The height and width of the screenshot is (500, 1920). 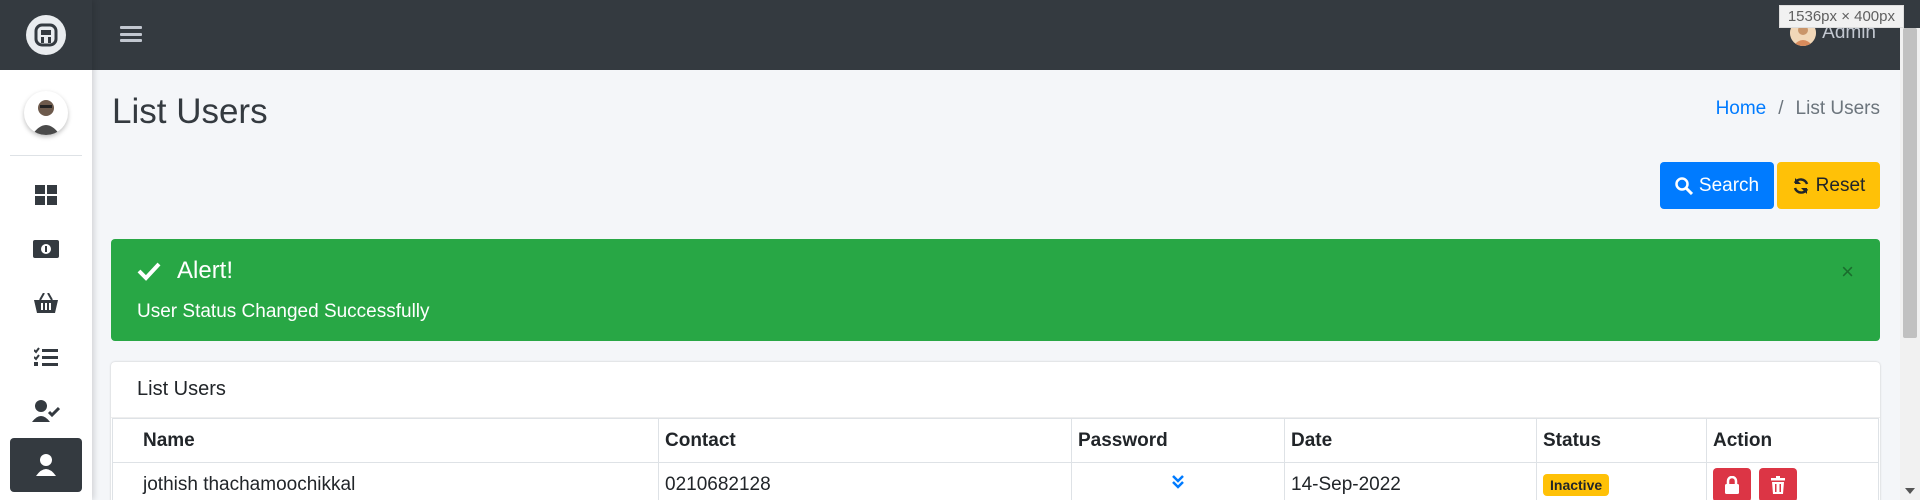 I want to click on brand-logo-icon, so click(x=46, y=35).